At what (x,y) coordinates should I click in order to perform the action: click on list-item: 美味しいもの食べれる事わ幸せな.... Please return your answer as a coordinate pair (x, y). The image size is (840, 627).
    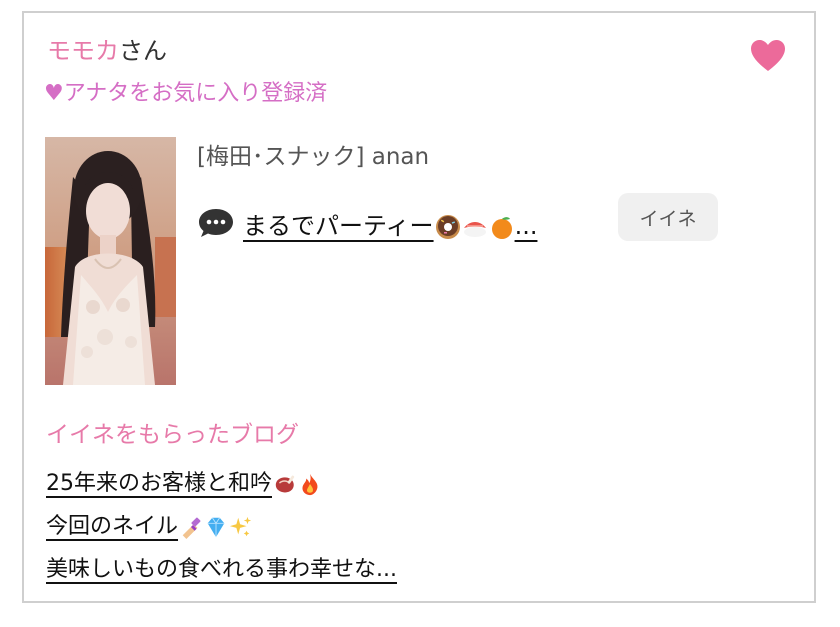
    Looking at the image, I should click on (221, 566).